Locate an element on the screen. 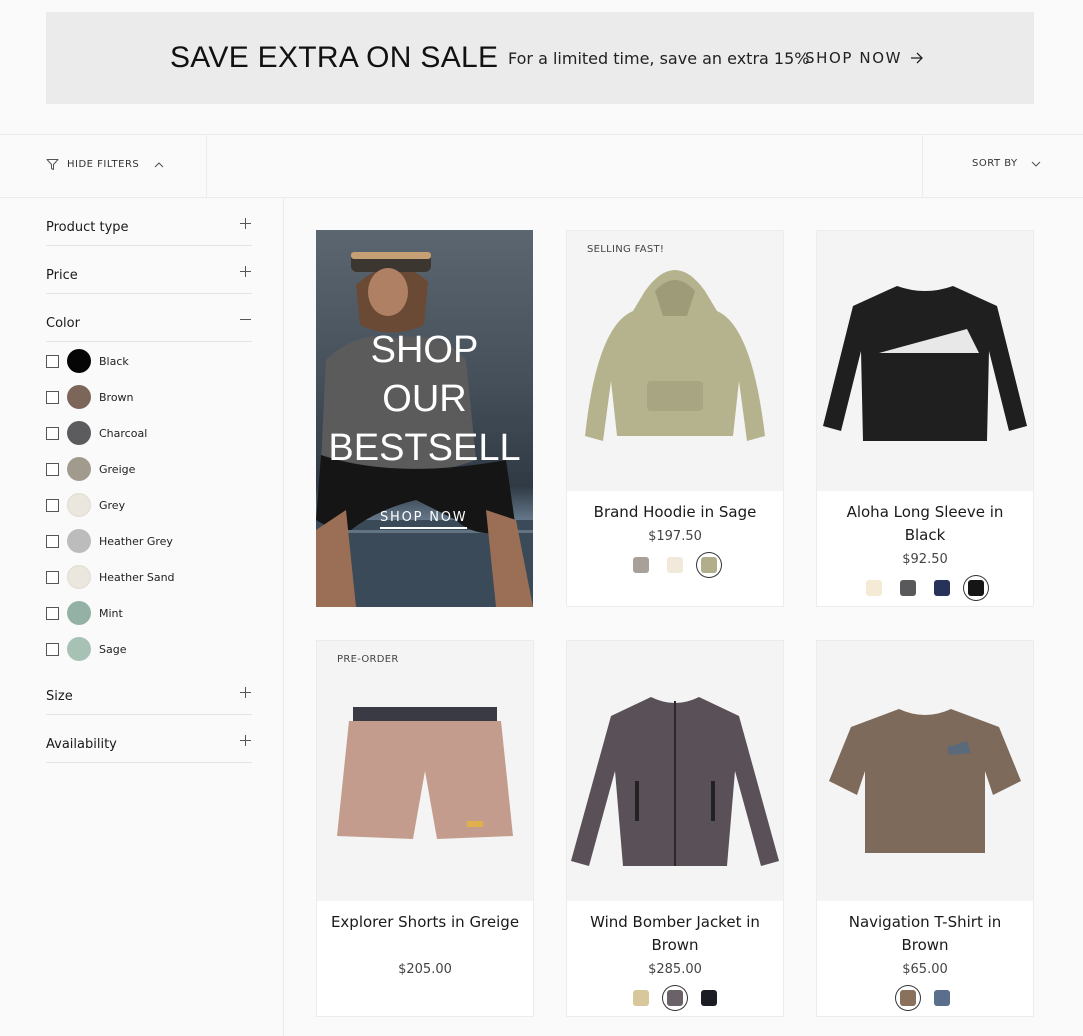 The width and height of the screenshot is (1083, 1036). product-card: Aloha Long Sleeve in Black $92.50 is located at coordinates (925, 418).